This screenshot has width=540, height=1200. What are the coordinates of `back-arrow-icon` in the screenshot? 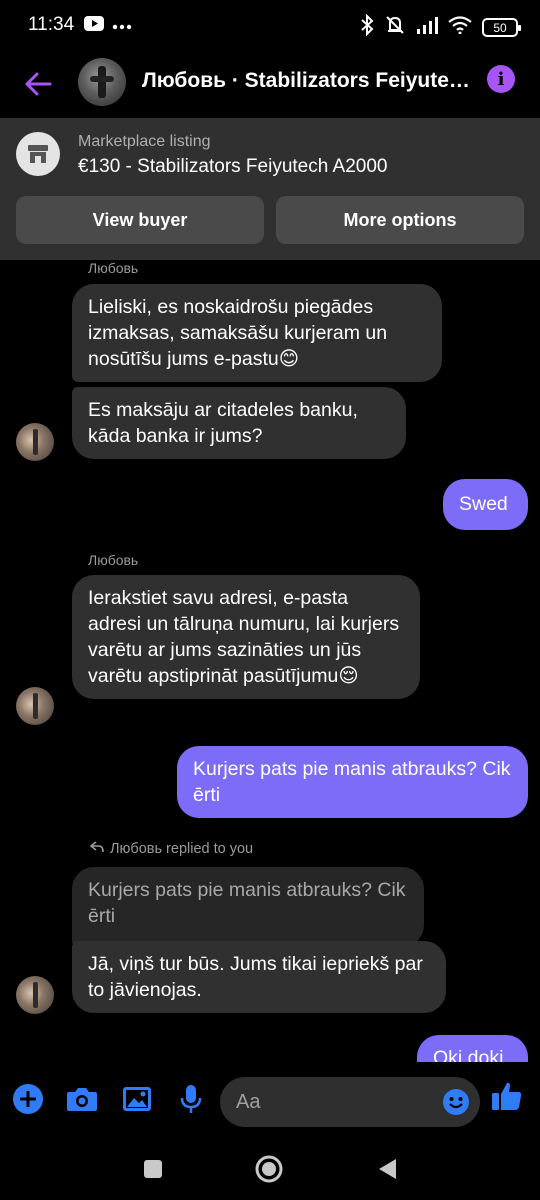 It's located at (38, 84).